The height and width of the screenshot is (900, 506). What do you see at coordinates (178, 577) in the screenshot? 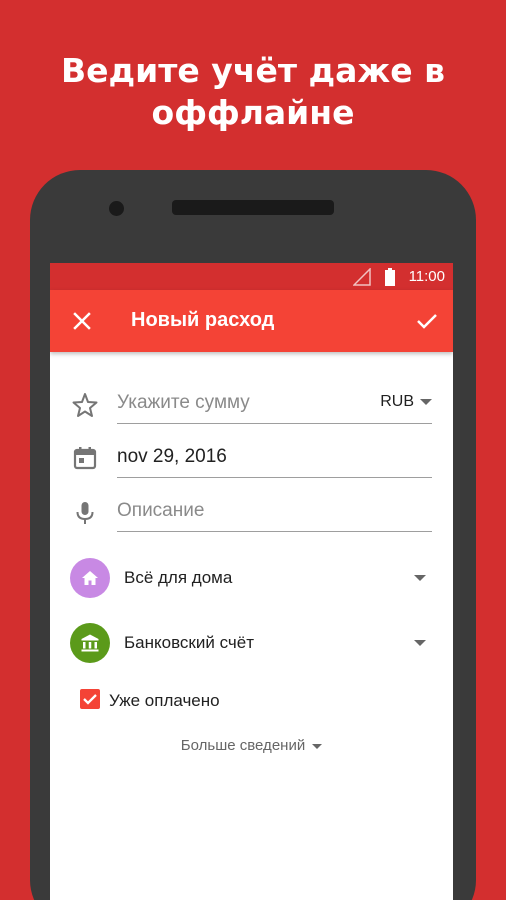
I see `category-label: Всё для дома` at bounding box center [178, 577].